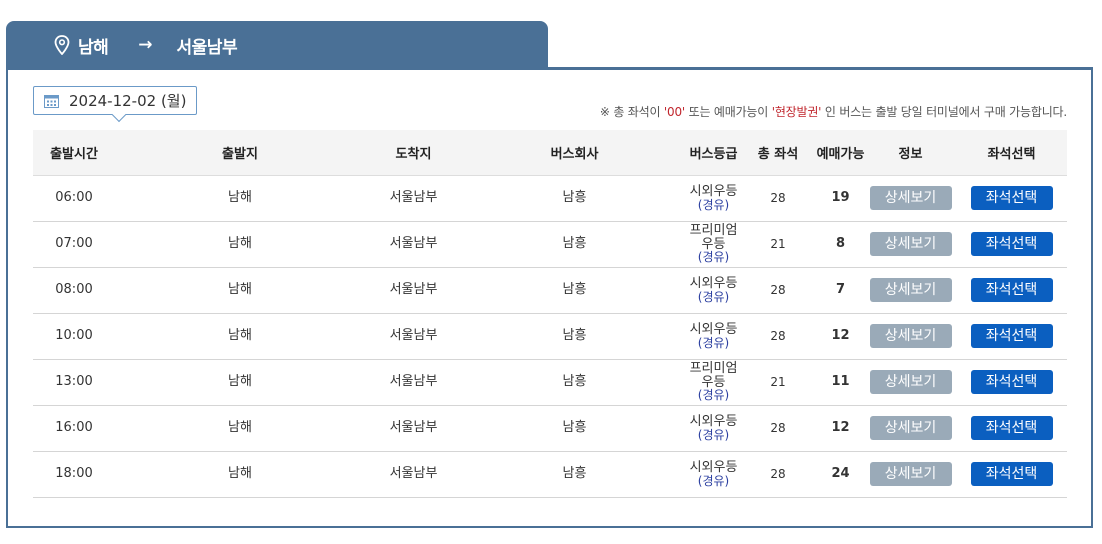  I want to click on header-origin: 출발지, so click(240, 153).